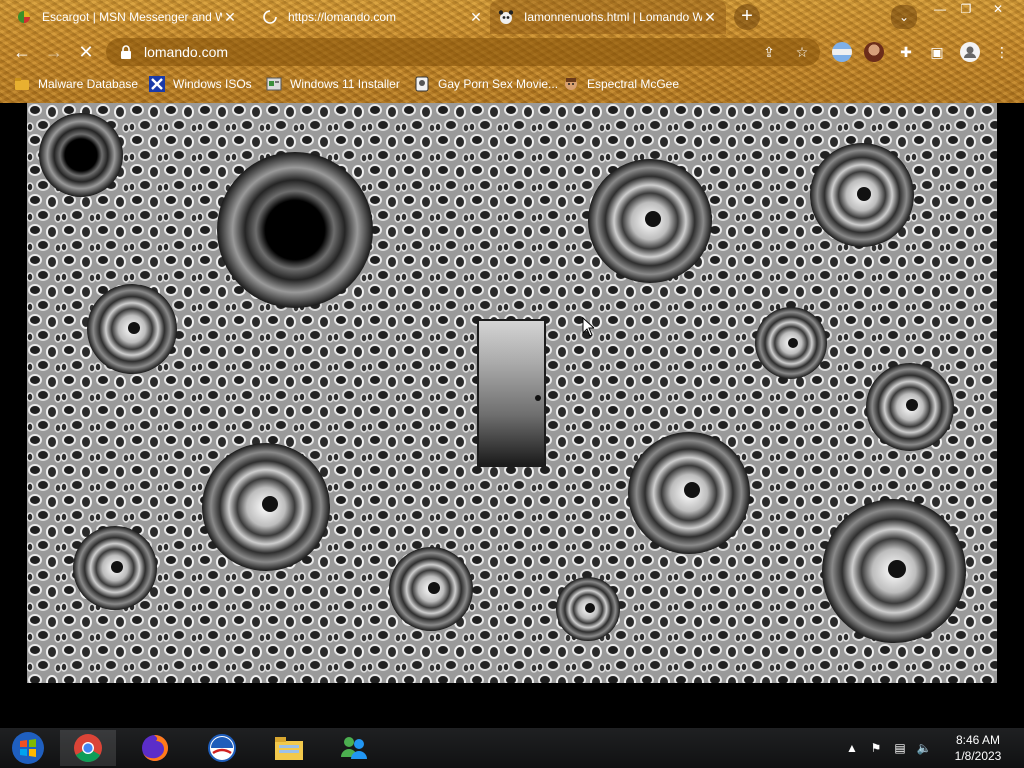 Image resolution: width=1024 pixels, height=768 pixels. What do you see at coordinates (802, 52) in the screenshot?
I see `bookmark-star-icon: ☆` at bounding box center [802, 52].